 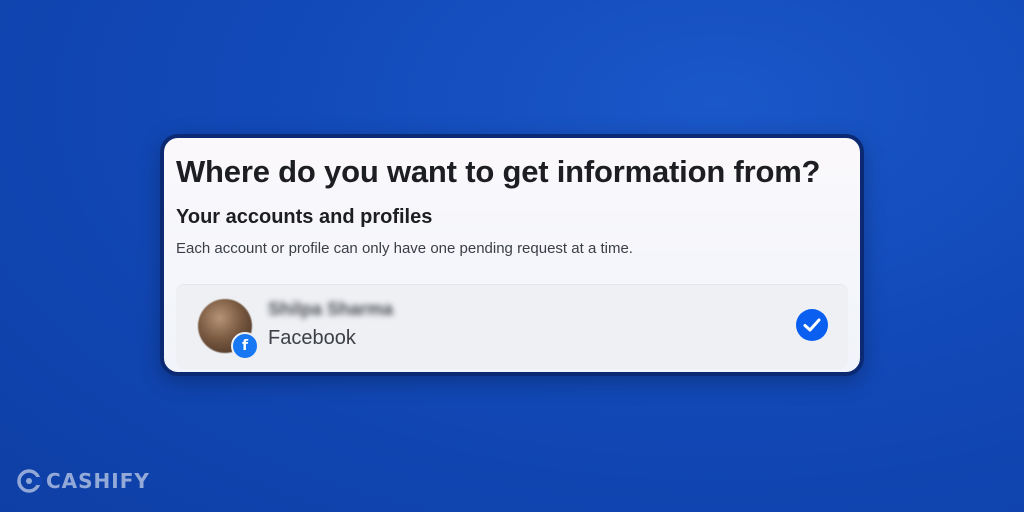 What do you see at coordinates (312, 338) in the screenshot?
I see `account-platform: Facebook` at bounding box center [312, 338].